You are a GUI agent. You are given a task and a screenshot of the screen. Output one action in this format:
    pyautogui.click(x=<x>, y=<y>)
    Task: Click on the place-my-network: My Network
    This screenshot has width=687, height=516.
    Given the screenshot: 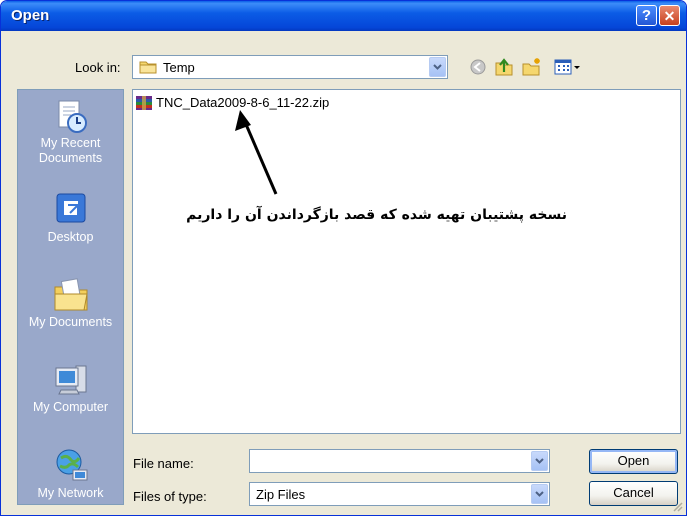 What is the action you would take?
    pyautogui.click(x=70, y=473)
    